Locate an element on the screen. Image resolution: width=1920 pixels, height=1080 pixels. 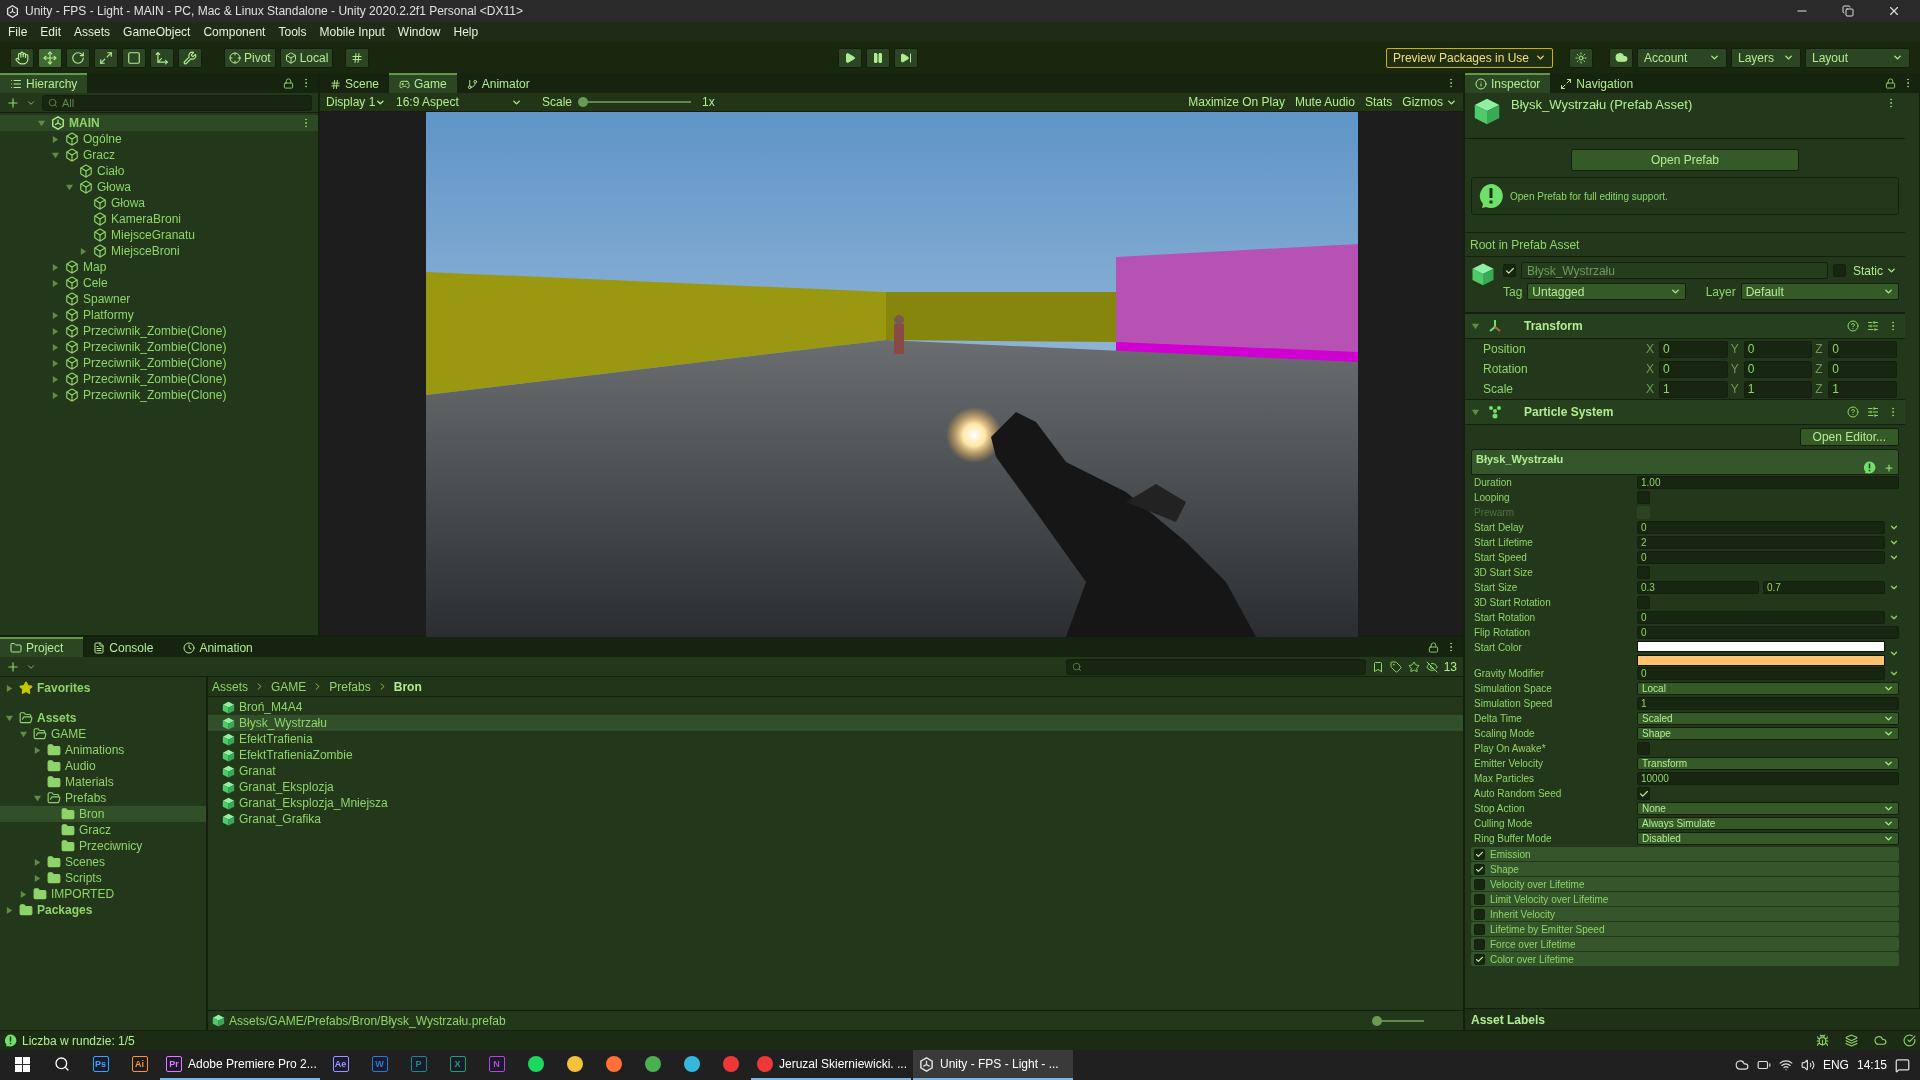
module-row: Color over Lifetime is located at coordinates (1685, 959).